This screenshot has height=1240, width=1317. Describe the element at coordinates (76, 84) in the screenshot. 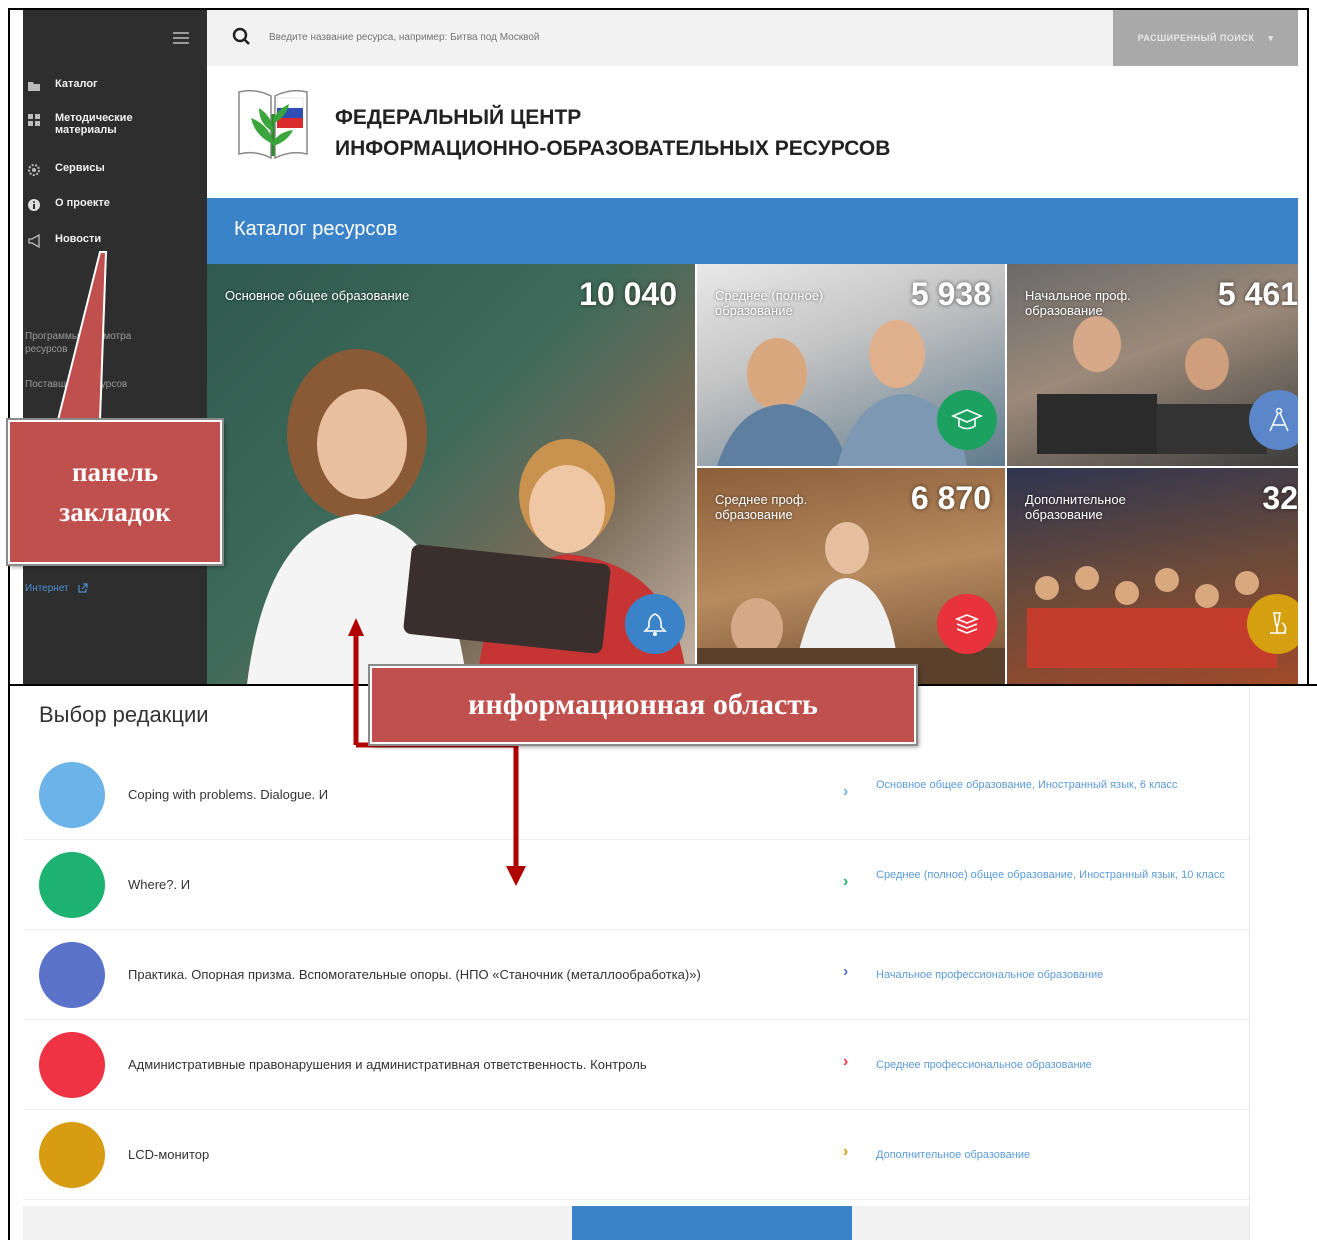

I see `sidebar-item-label: Каталог` at that location.